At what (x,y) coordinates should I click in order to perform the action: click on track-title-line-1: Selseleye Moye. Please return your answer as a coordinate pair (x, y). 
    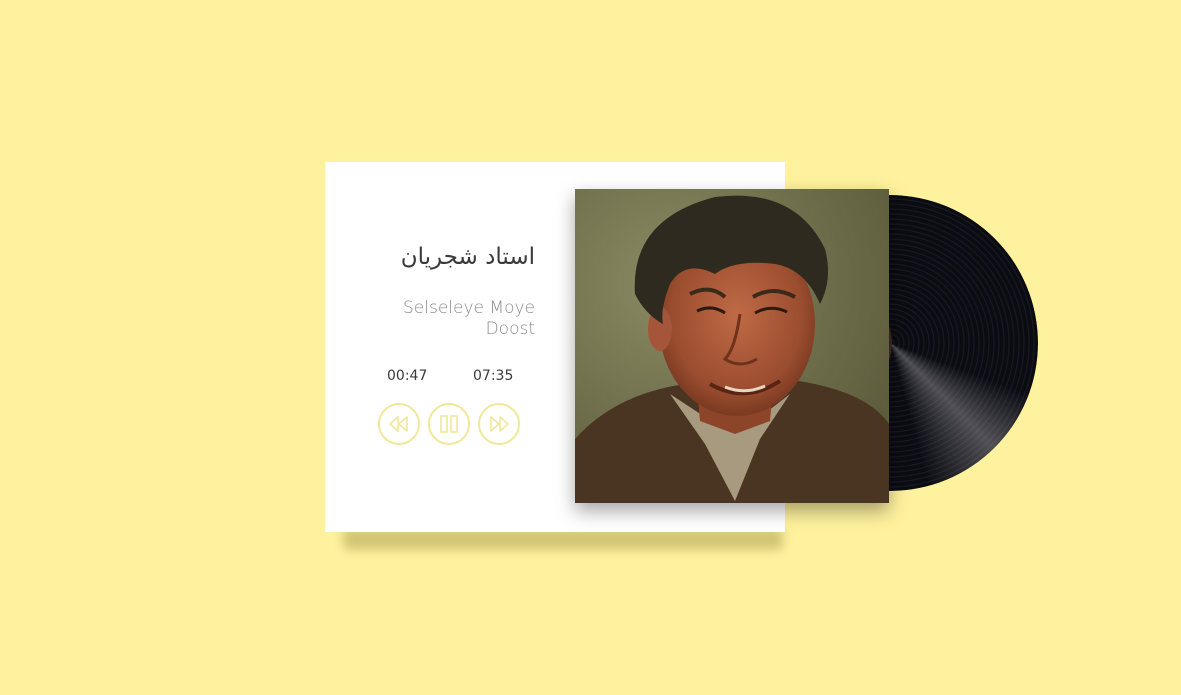
    Looking at the image, I should click on (469, 308).